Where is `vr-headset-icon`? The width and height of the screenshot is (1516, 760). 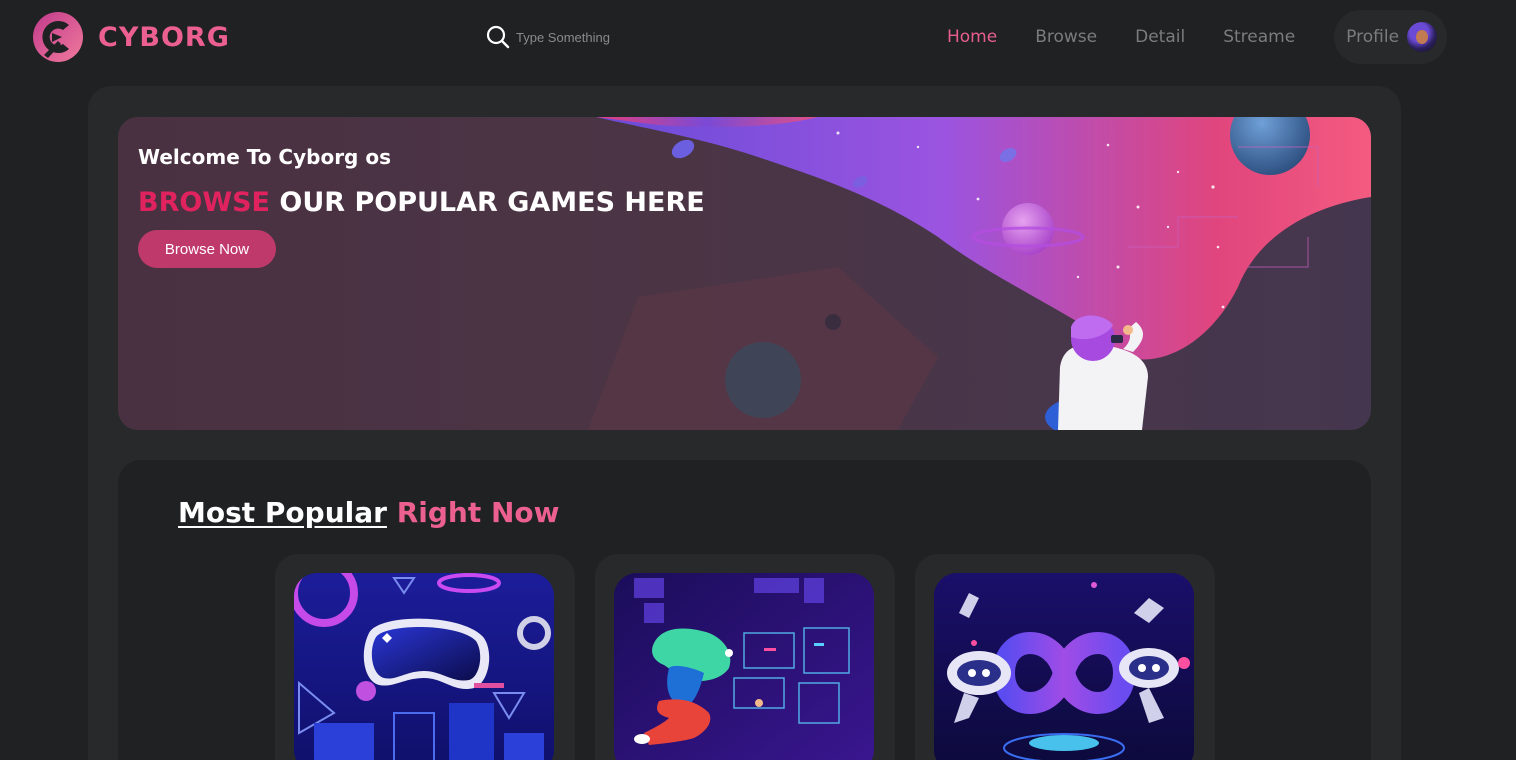 vr-headset-icon is located at coordinates (424, 666).